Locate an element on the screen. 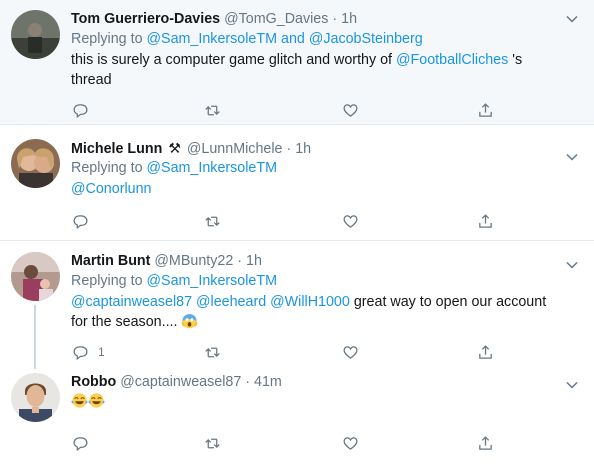  mention-link: @leeheard is located at coordinates (231, 302).